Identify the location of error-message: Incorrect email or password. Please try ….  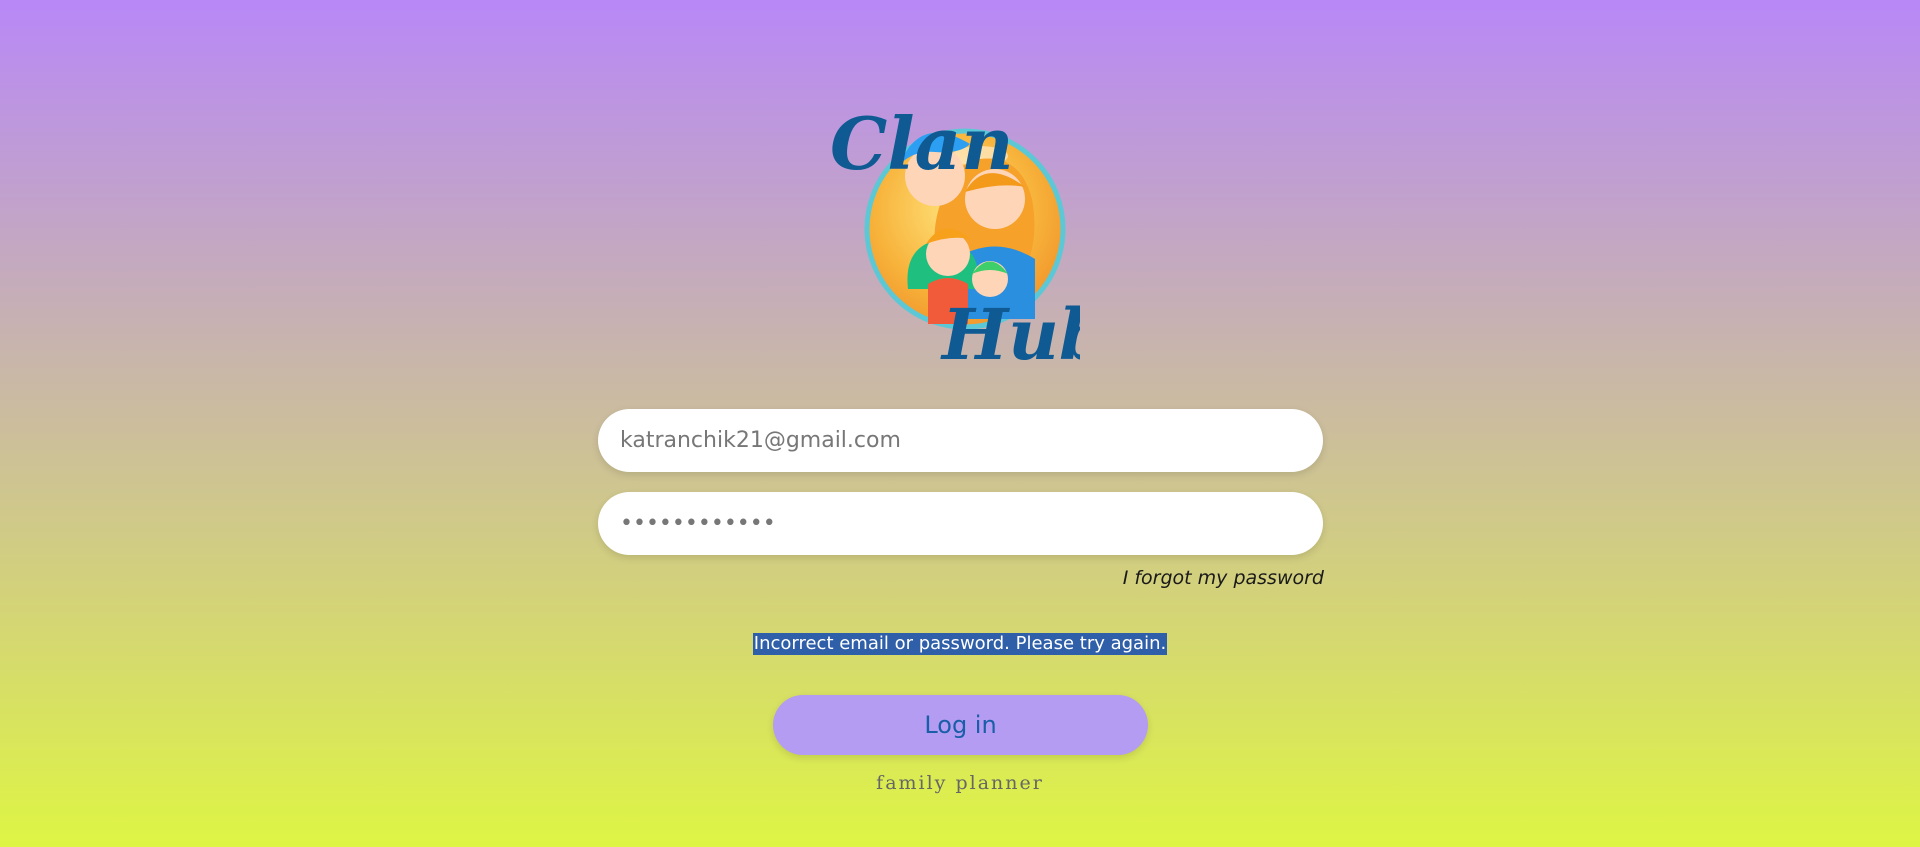
(960, 644).